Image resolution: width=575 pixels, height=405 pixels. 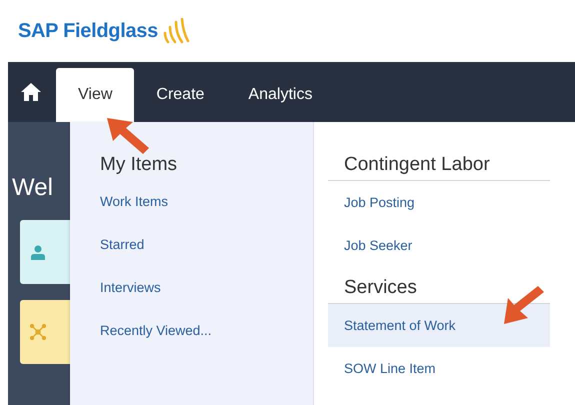 I want to click on home-icon, so click(x=31, y=92).